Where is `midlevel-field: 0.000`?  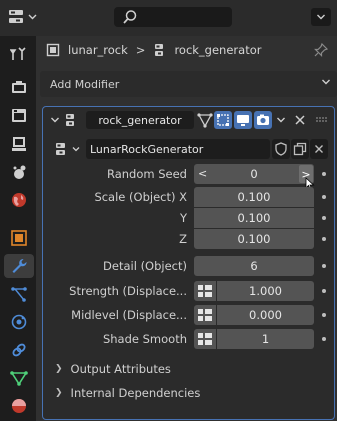 midlevel-field: 0.000 is located at coordinates (265, 315).